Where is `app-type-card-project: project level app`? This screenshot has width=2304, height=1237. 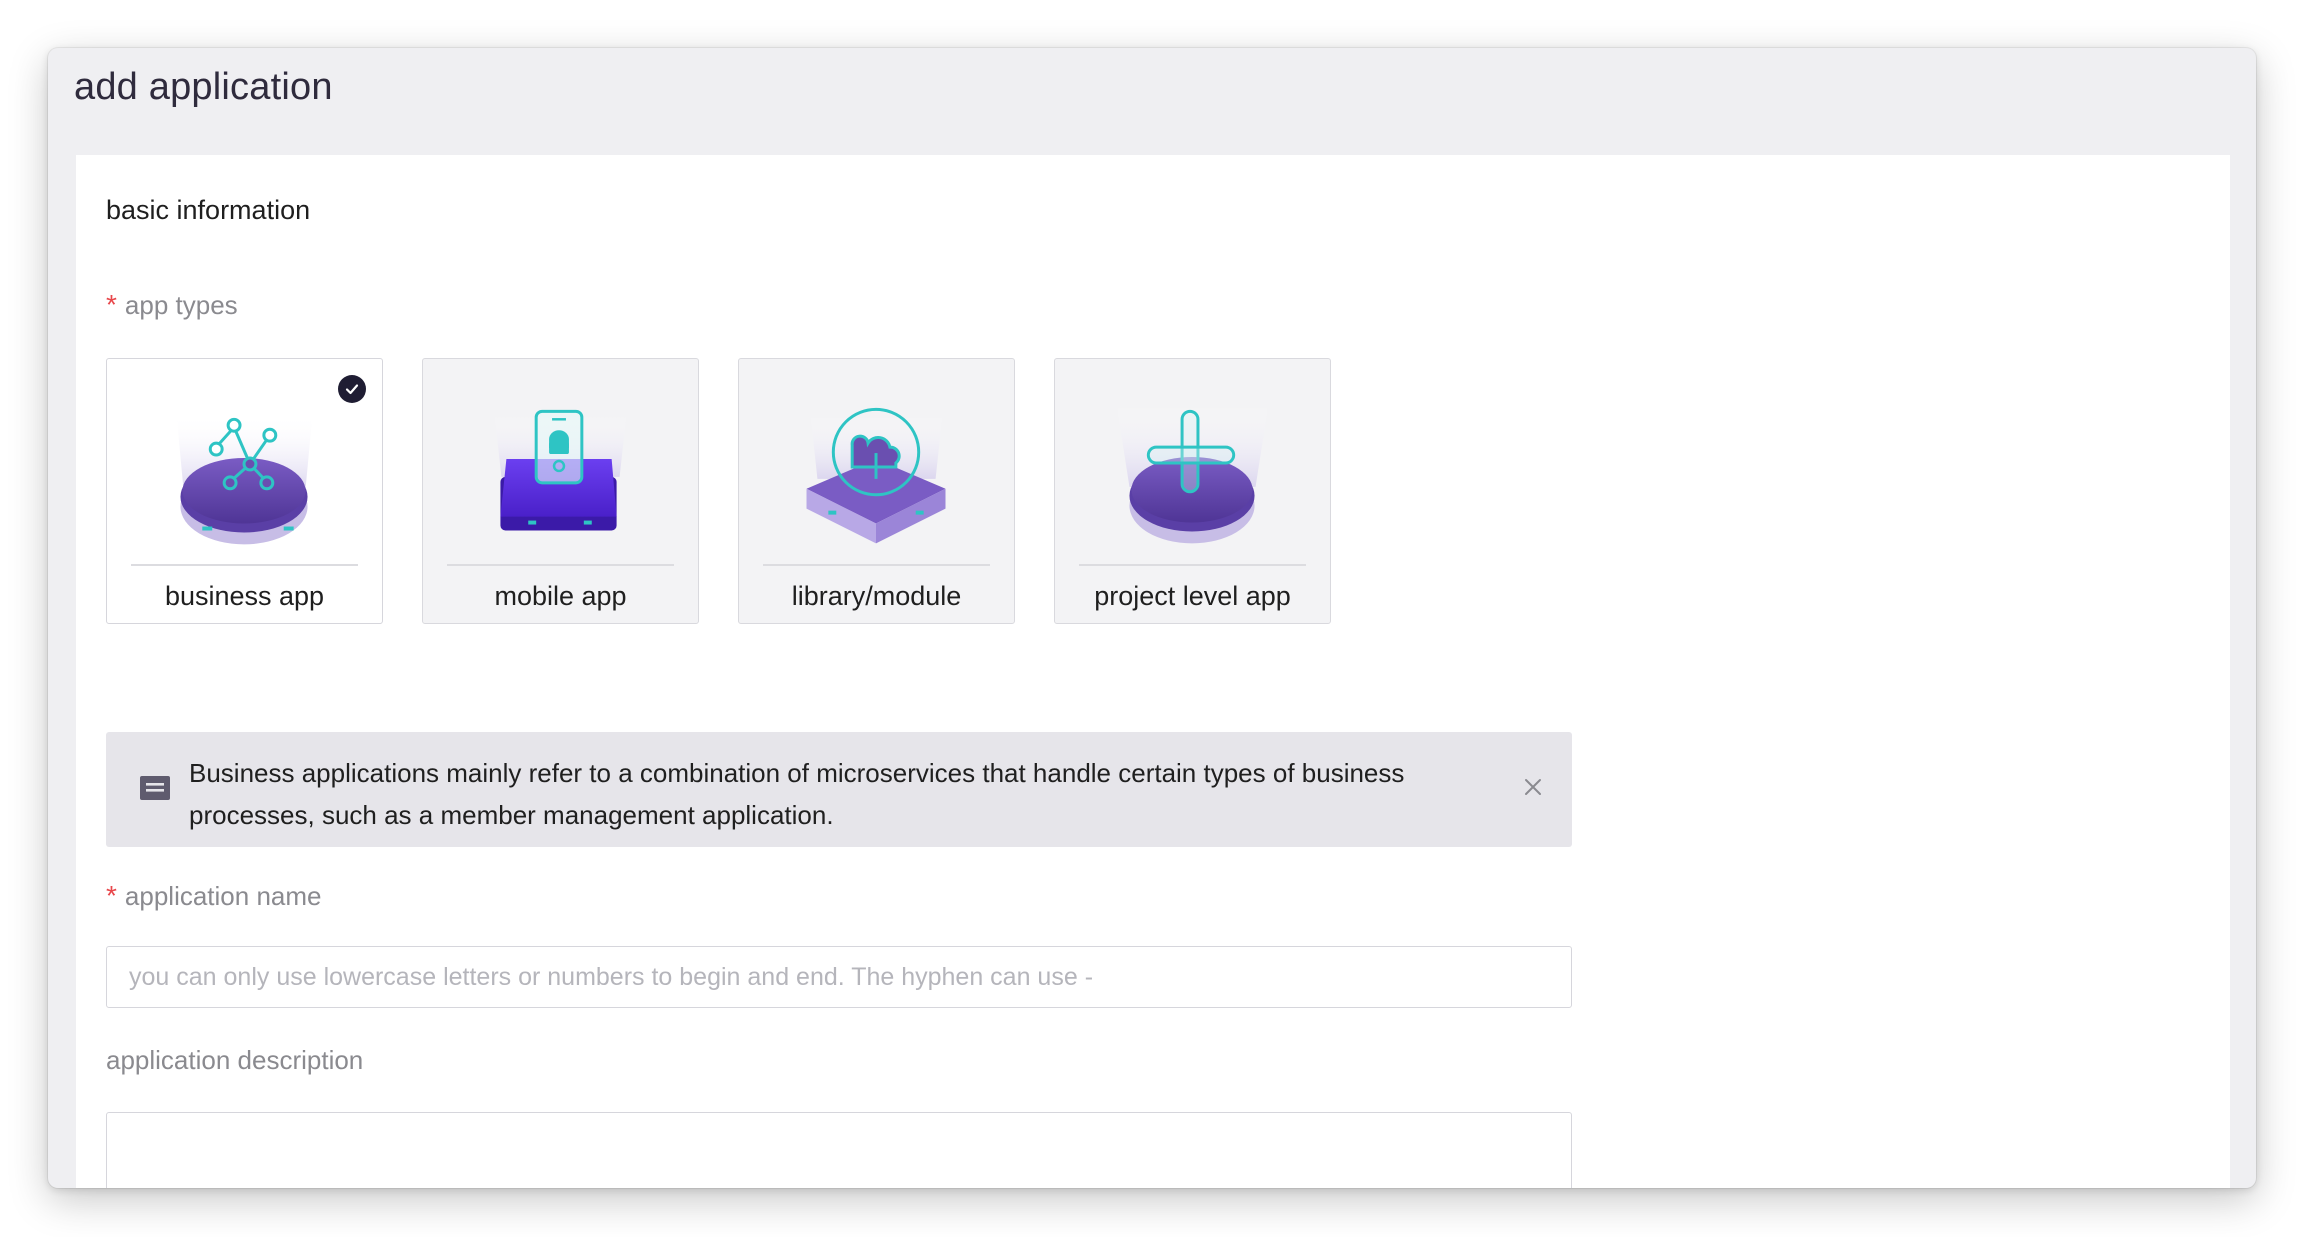 app-type-card-project: project level app is located at coordinates (1192, 491).